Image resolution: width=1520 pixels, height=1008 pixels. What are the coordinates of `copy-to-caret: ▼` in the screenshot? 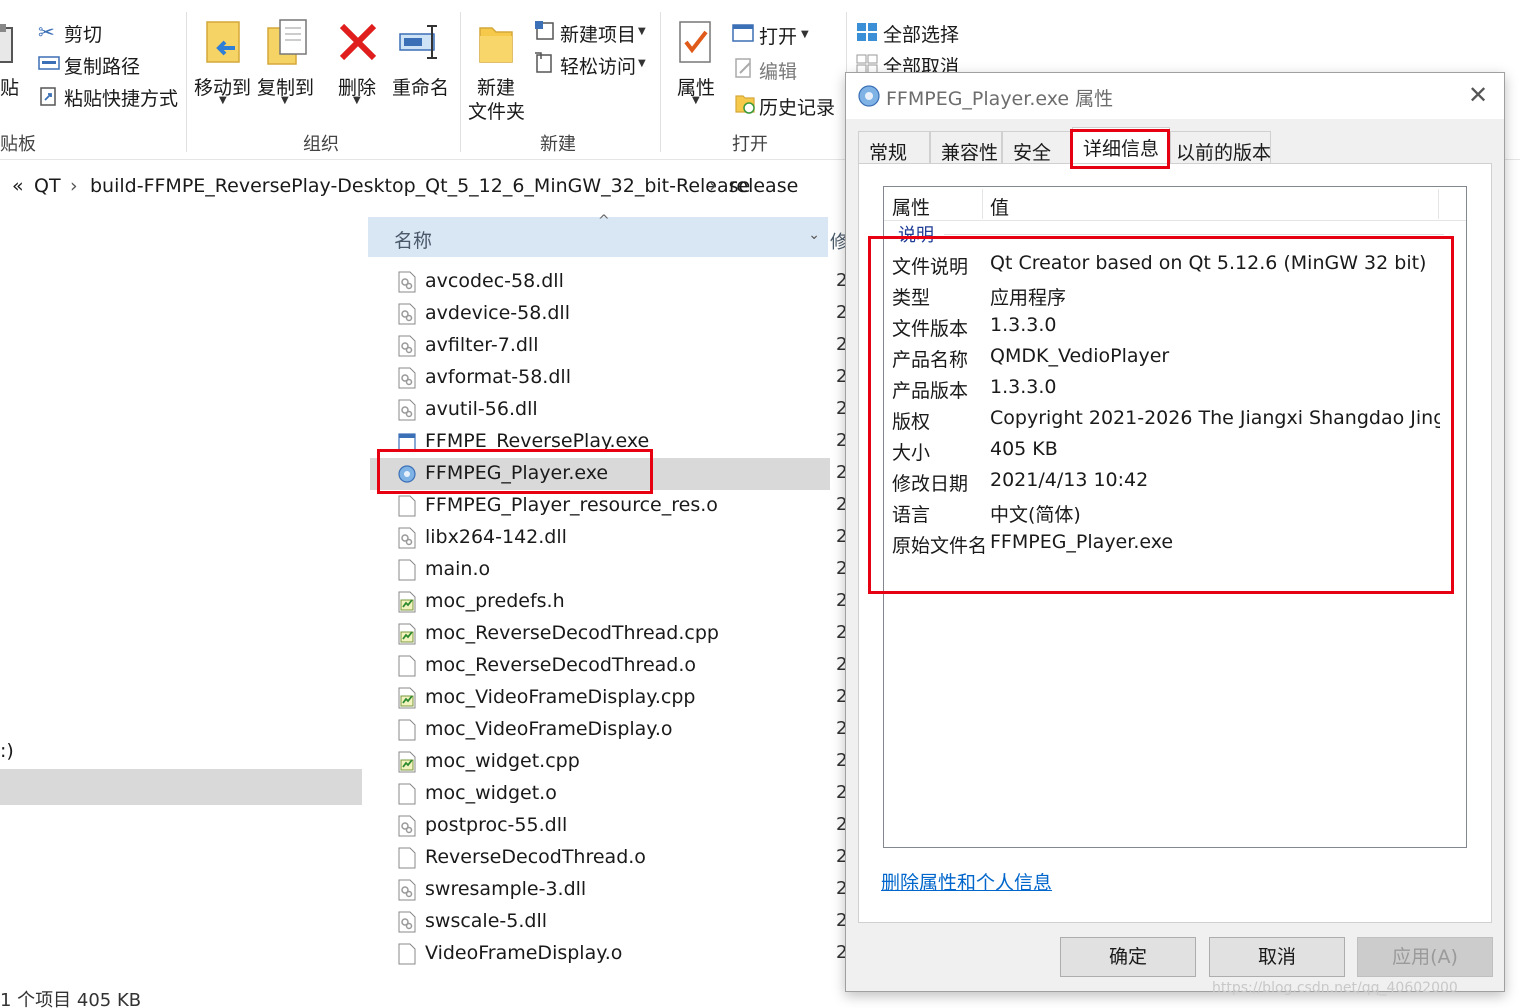 It's located at (285, 100).